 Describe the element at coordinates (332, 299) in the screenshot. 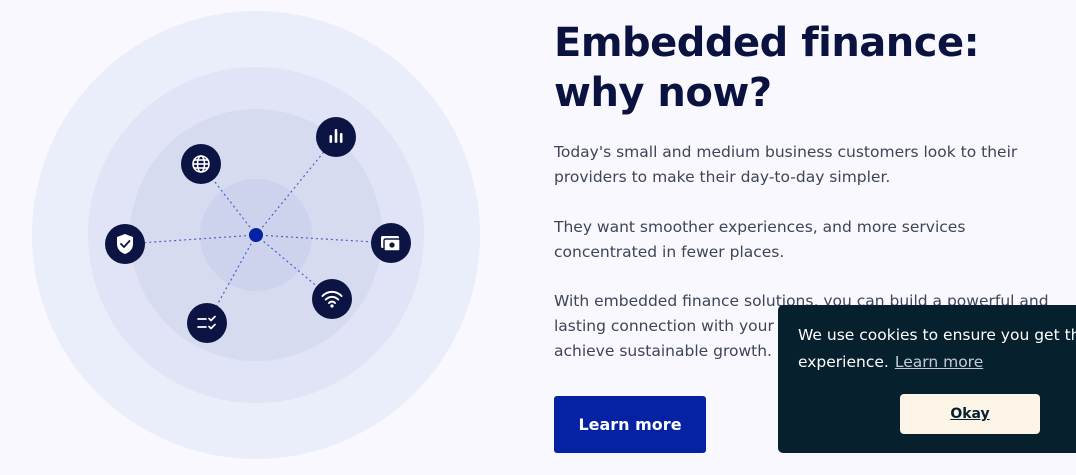

I see `wifi-icon` at that location.